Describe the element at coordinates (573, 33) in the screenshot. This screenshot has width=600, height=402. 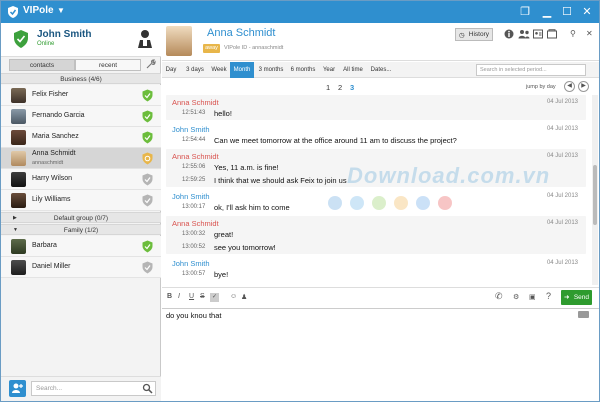
I see `pin-icon: ⚲` at that location.